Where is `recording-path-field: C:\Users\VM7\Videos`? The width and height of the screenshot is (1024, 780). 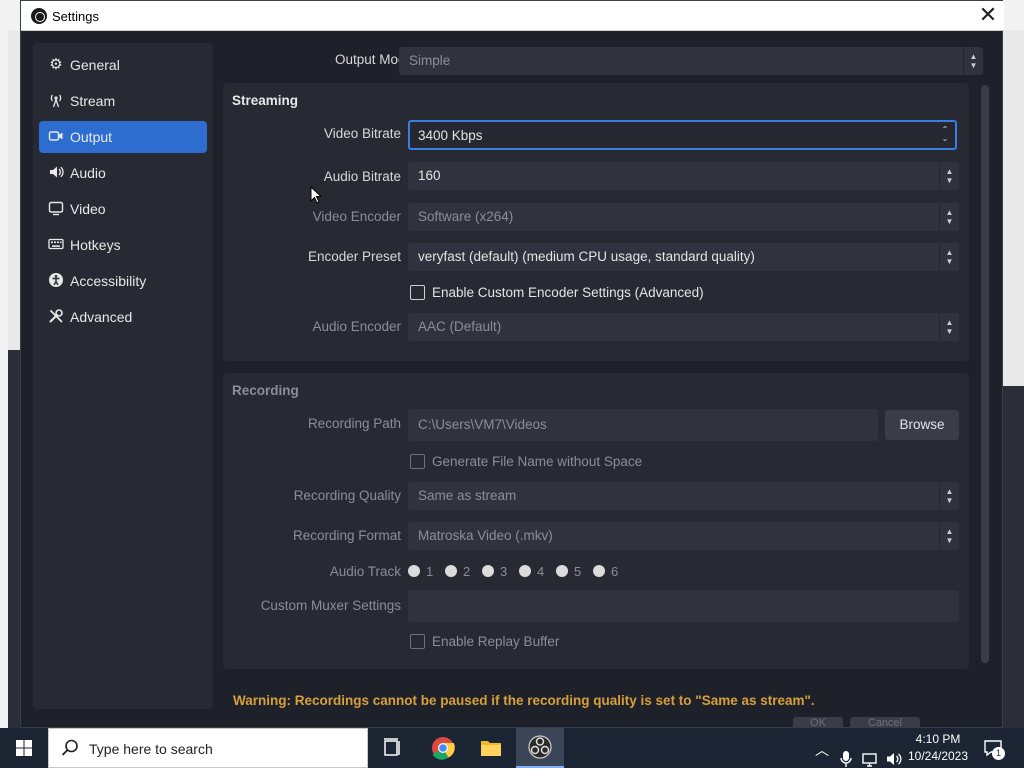 recording-path-field: C:\Users\VM7\Videos is located at coordinates (643, 425).